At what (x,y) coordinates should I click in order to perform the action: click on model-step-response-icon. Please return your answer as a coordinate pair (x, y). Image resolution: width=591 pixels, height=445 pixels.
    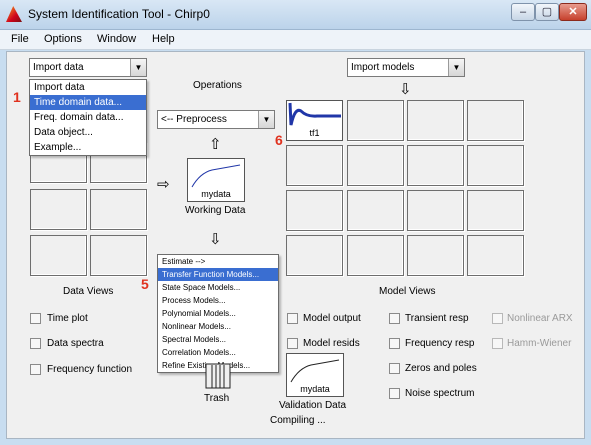
    Looking at the image, I should click on (314, 114).